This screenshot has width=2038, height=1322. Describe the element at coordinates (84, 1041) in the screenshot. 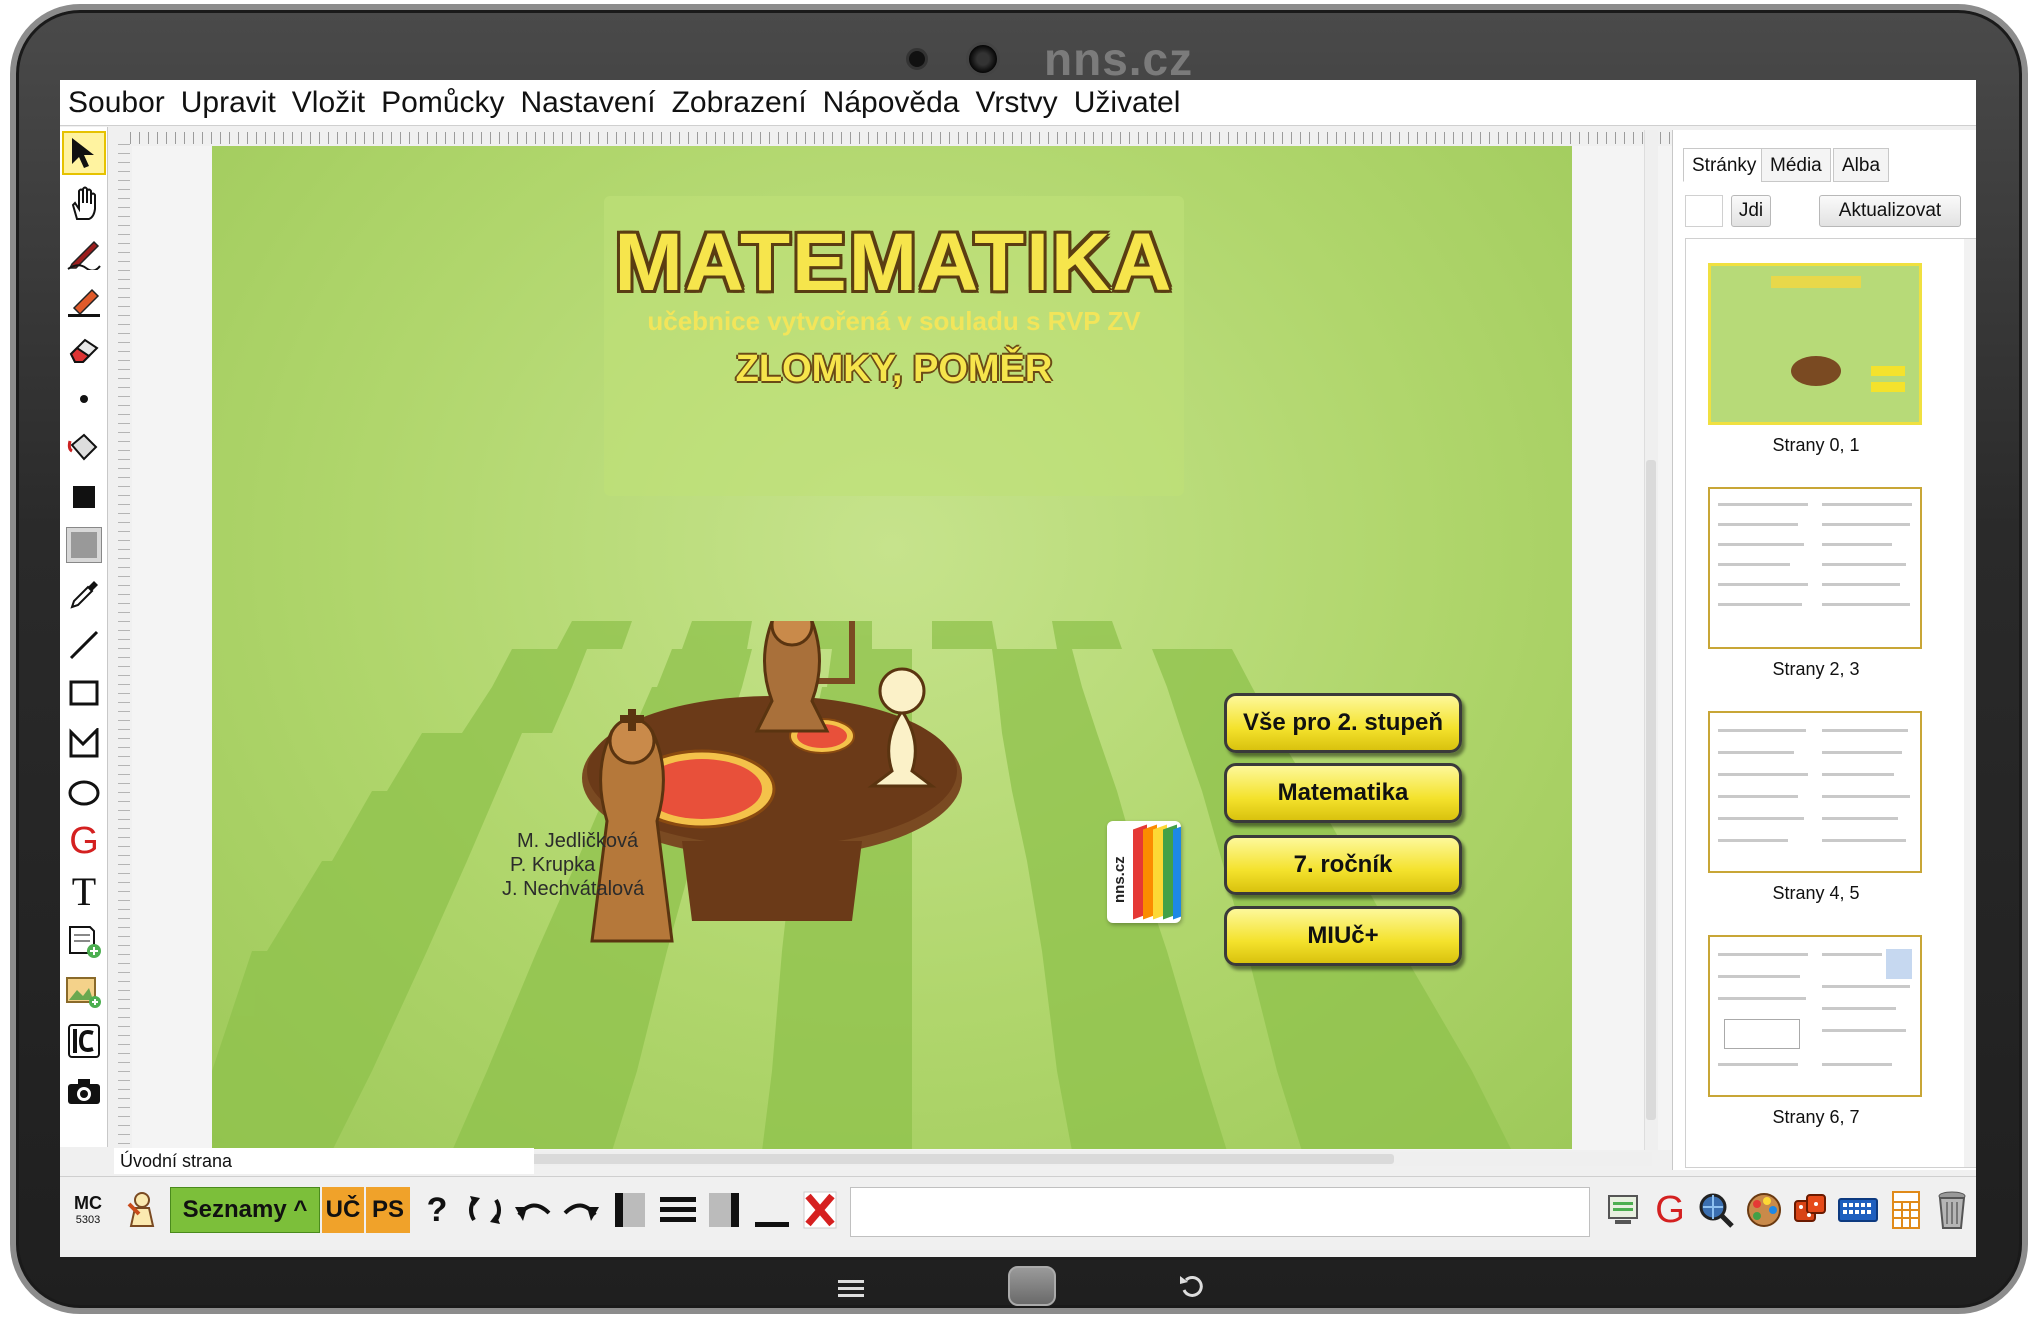

I see `ic-icon` at that location.